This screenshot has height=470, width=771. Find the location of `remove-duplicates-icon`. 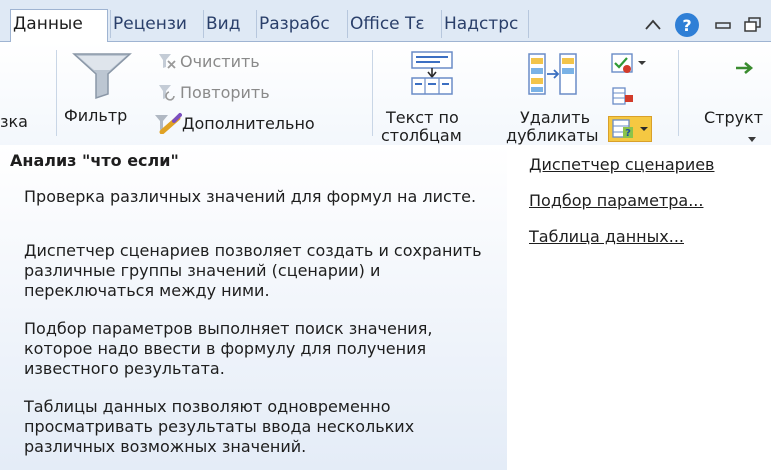

remove-duplicates-icon is located at coordinates (553, 75).